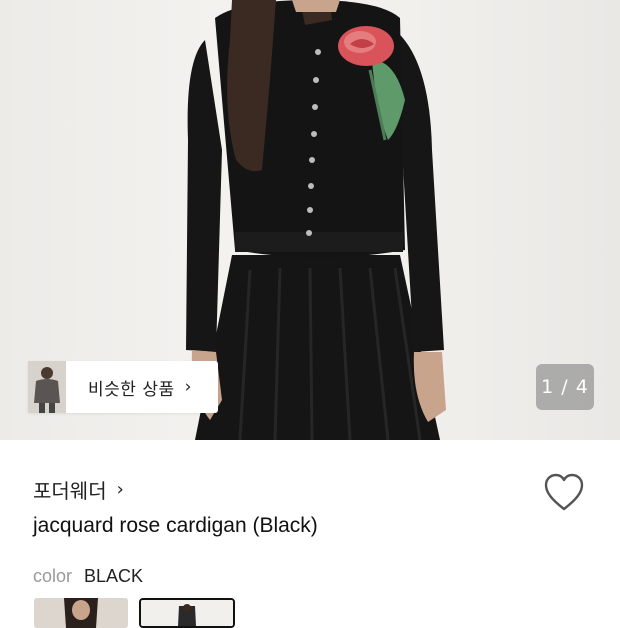 The width and height of the screenshot is (620, 628). I want to click on selected-color-value: BLACK, so click(114, 576).